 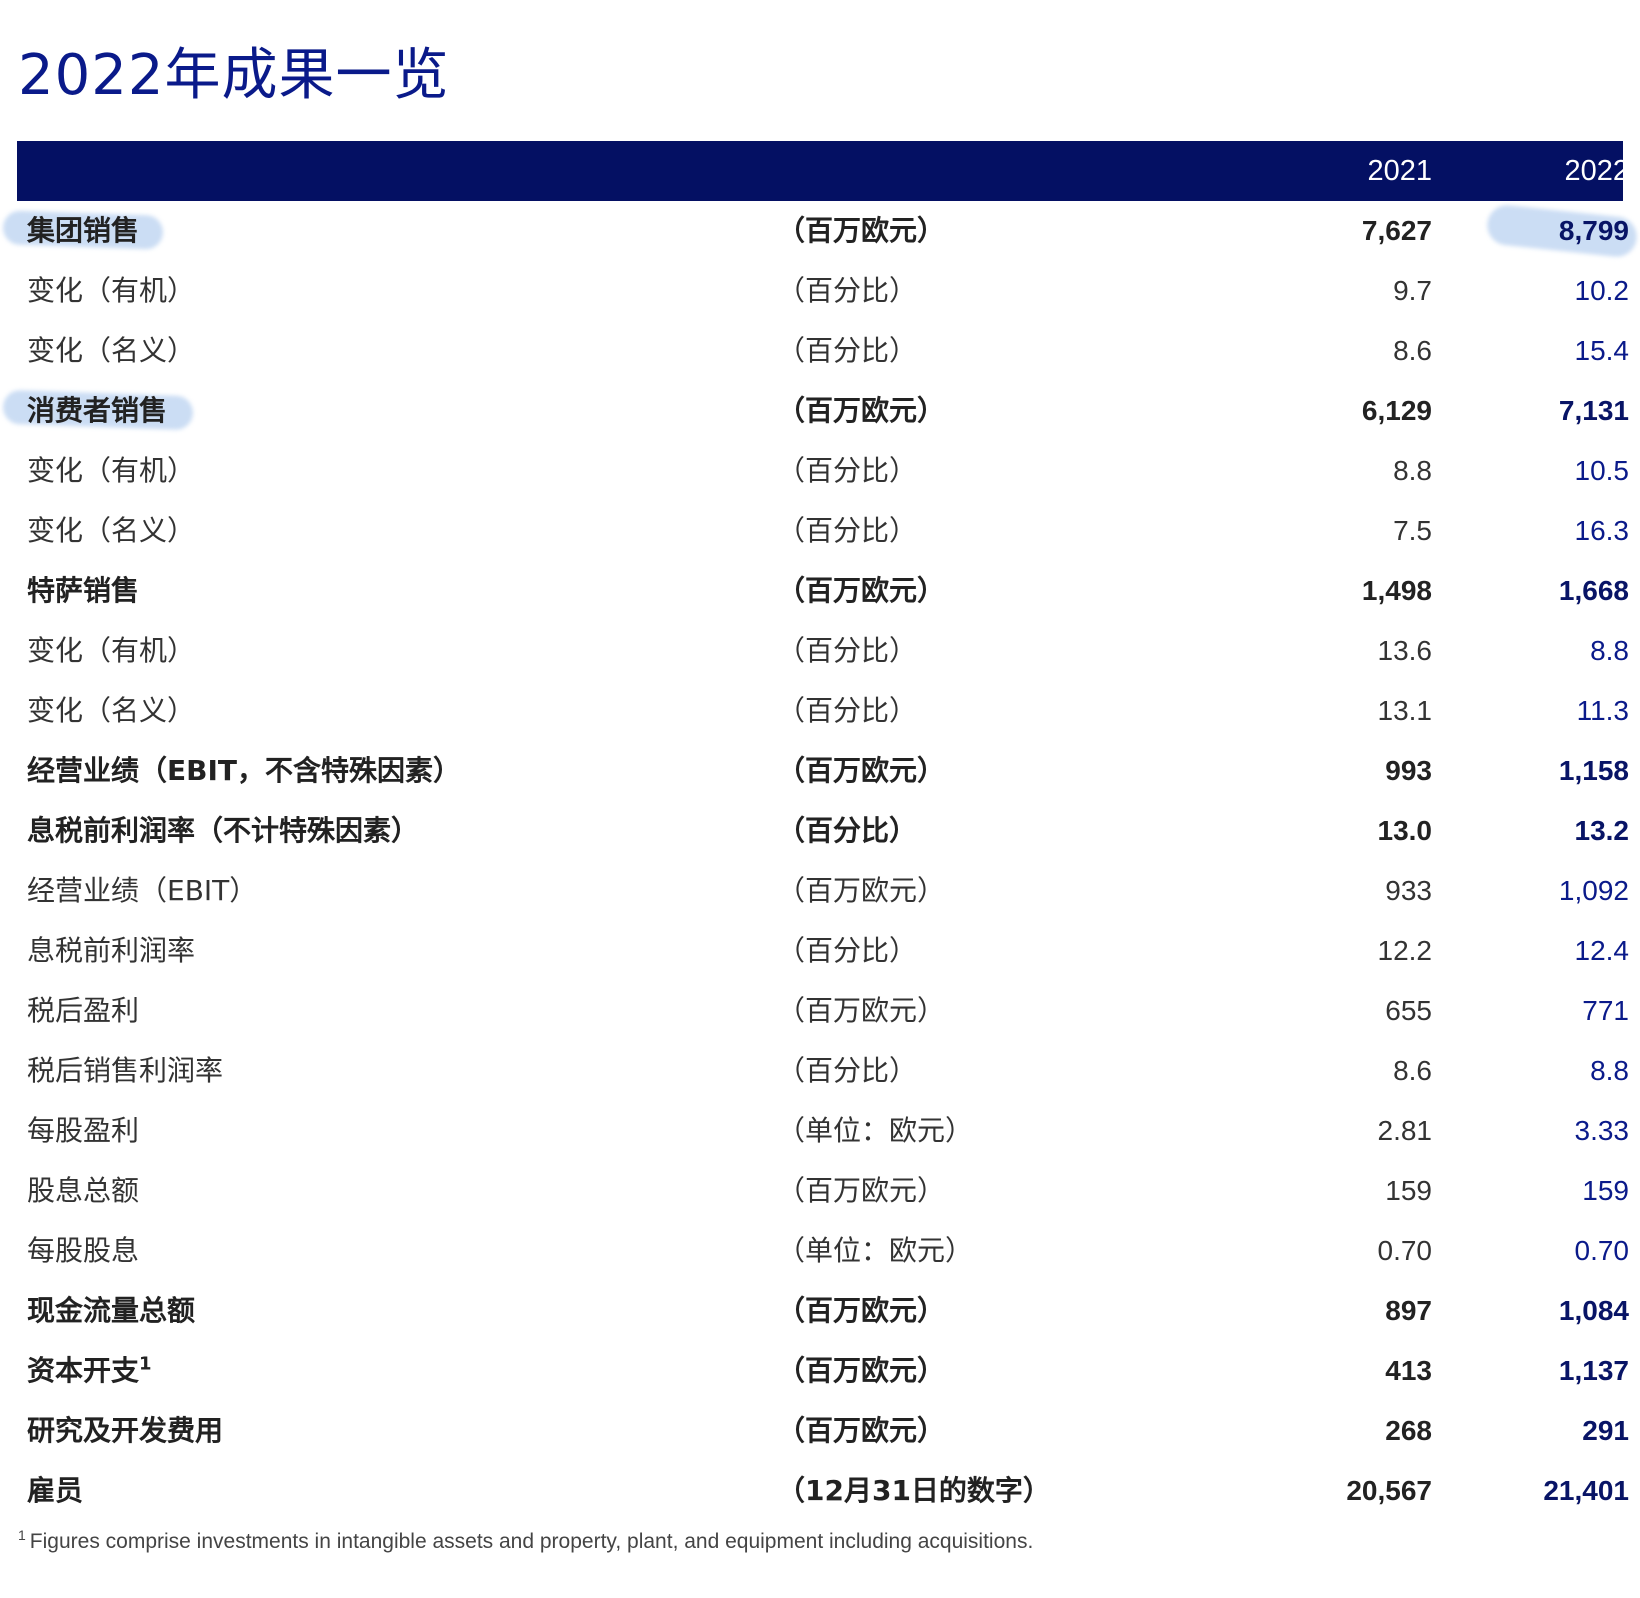 I want to click on value-2021: 655, so click(x=1408, y=1010).